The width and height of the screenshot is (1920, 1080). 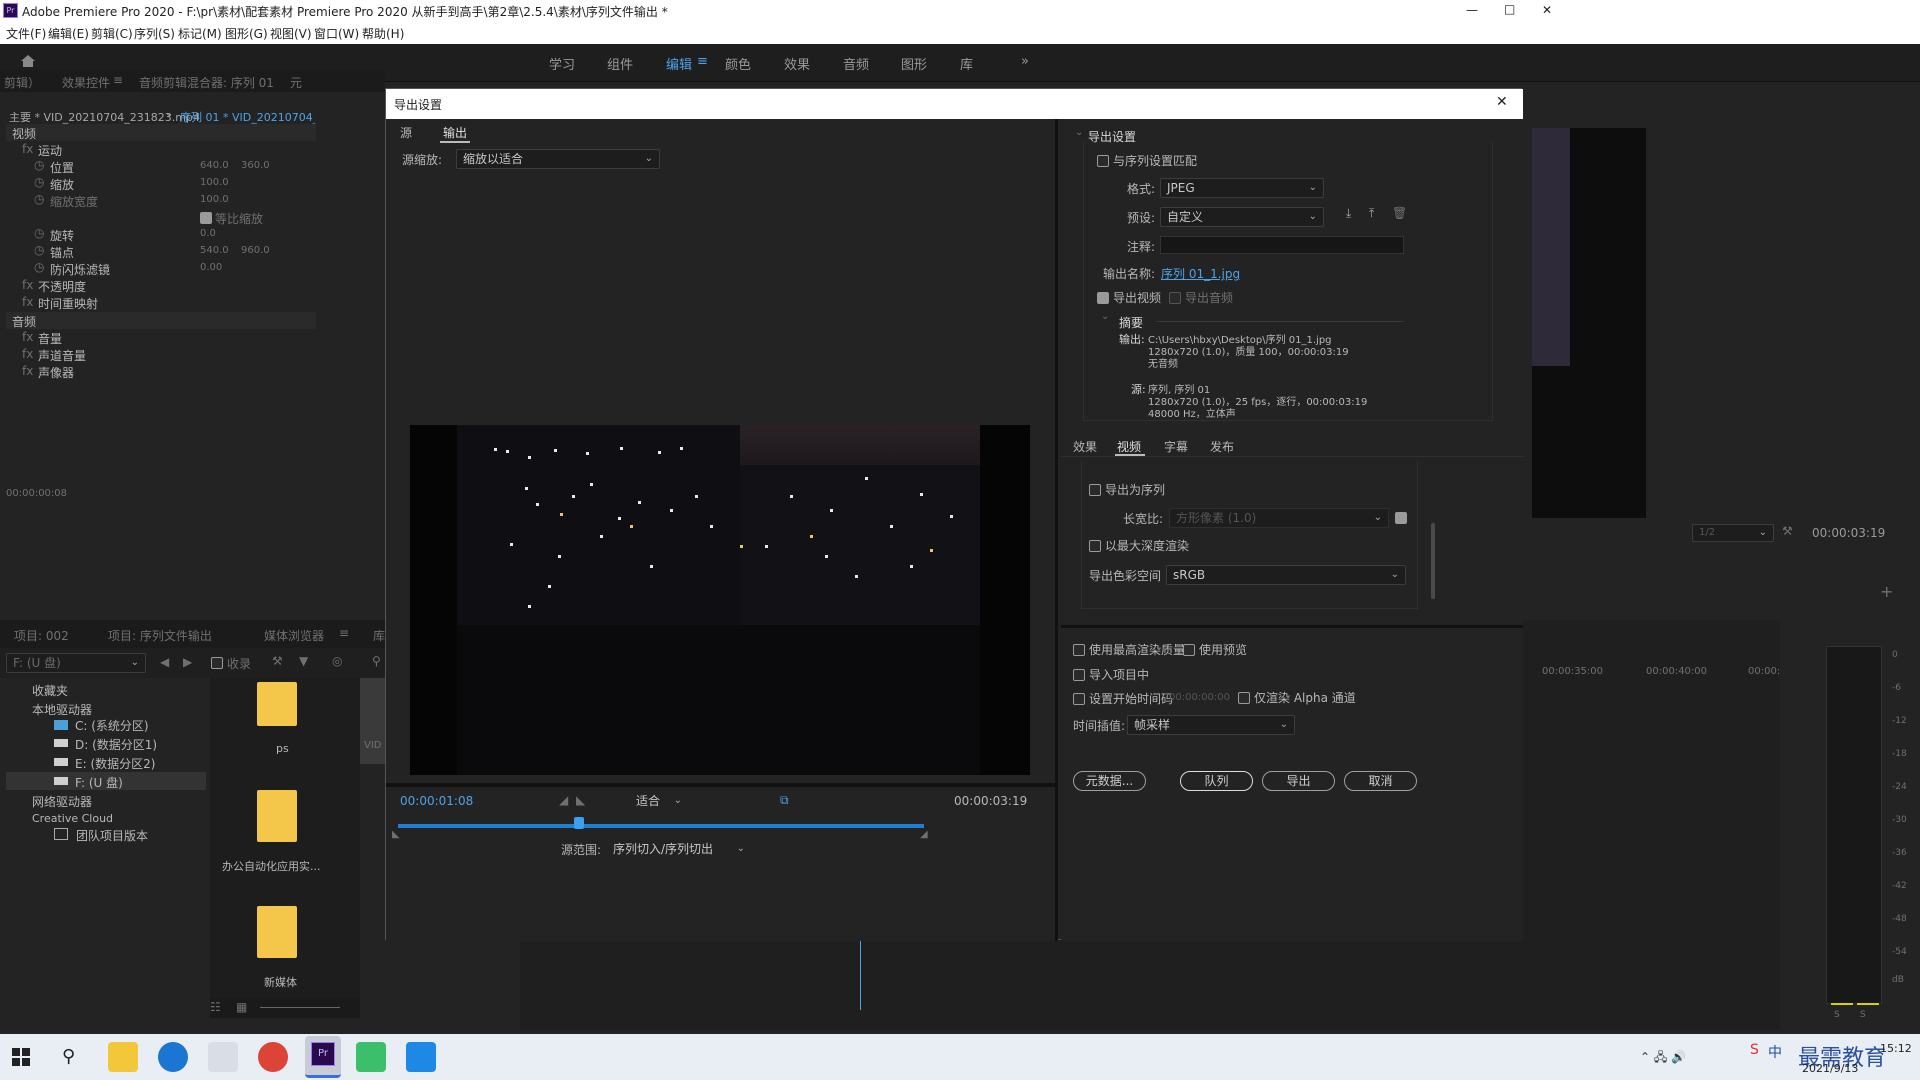 What do you see at coordinates (784, 800) in the screenshot?
I see `aspect-correction-icon: ⧉` at bounding box center [784, 800].